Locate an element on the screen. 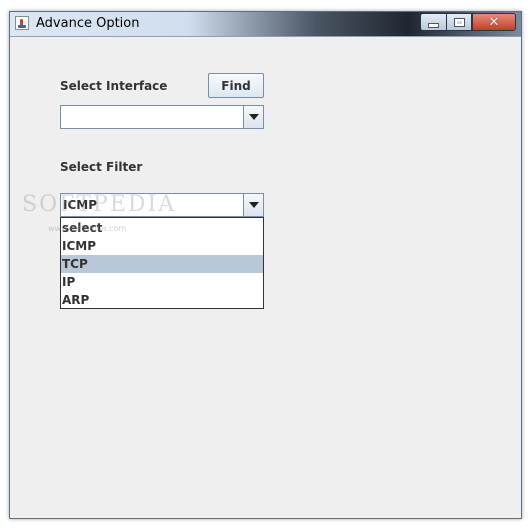 The width and height of the screenshot is (532, 532). dropdown-option-ip: IP is located at coordinates (162, 282).